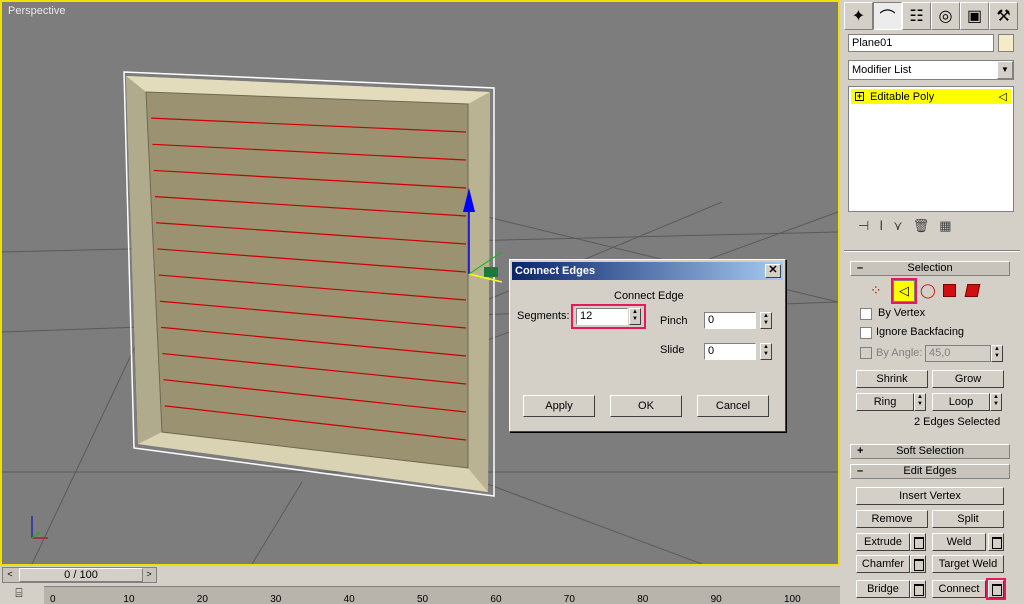 The width and height of the screenshot is (1024, 604). I want to click on frame-tick-label: 90, so click(716, 599).